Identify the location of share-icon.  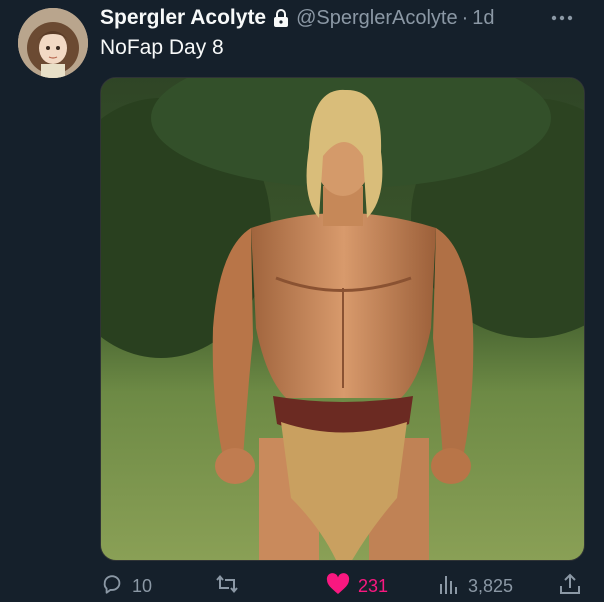
(570, 586).